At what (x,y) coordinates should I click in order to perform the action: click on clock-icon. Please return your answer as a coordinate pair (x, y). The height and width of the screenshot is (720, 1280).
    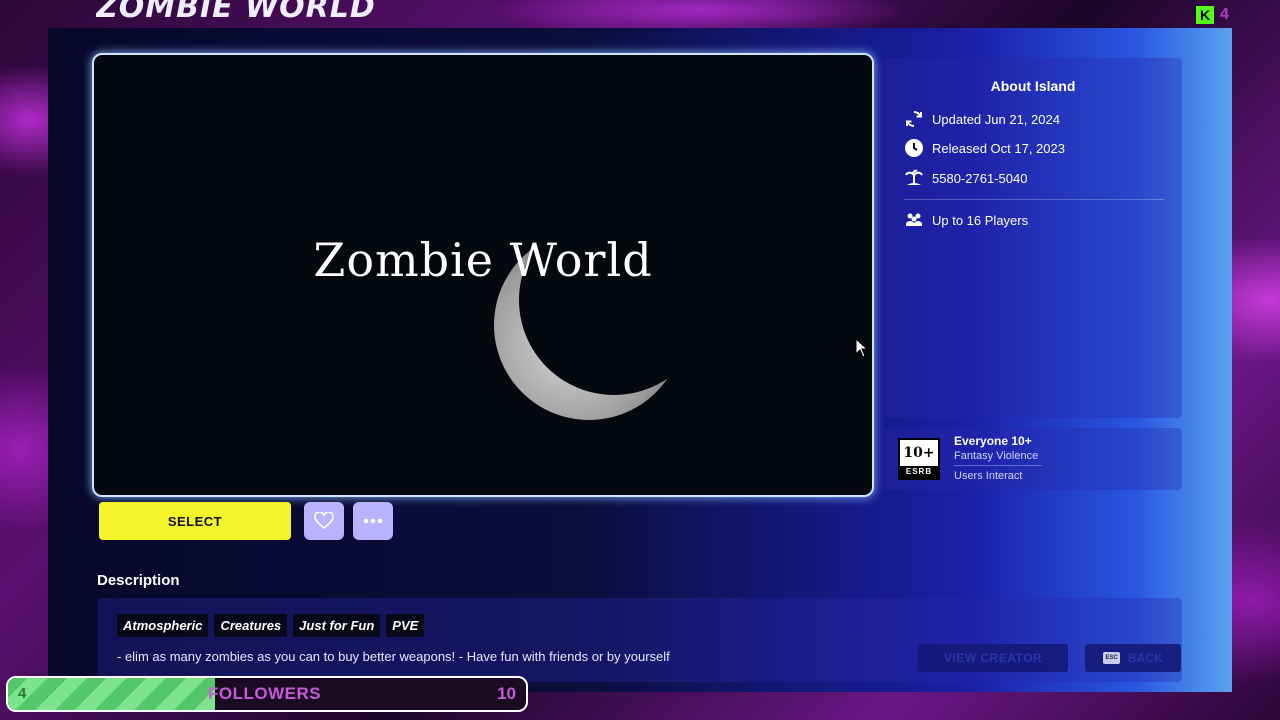
    Looking at the image, I should click on (914, 148).